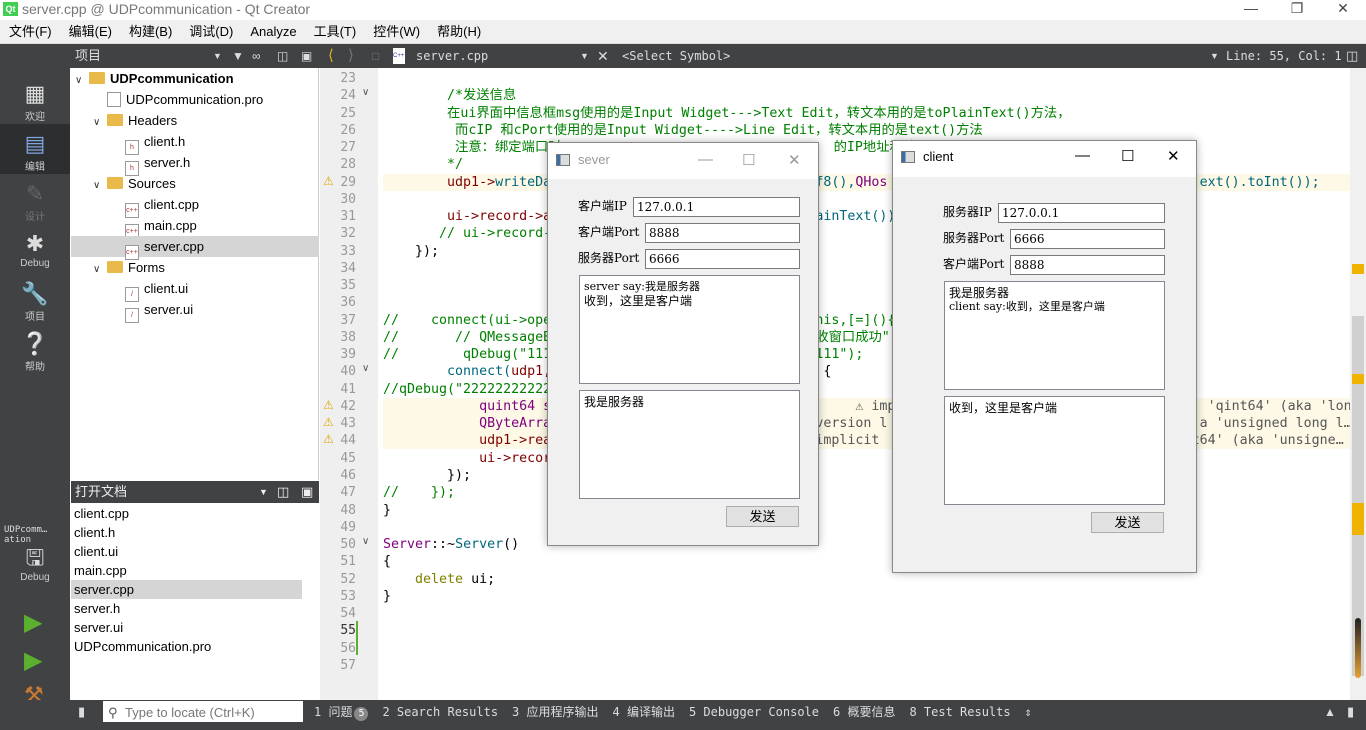  What do you see at coordinates (959, 712) in the screenshot?
I see `output-tab-7: 8 Test Results` at bounding box center [959, 712].